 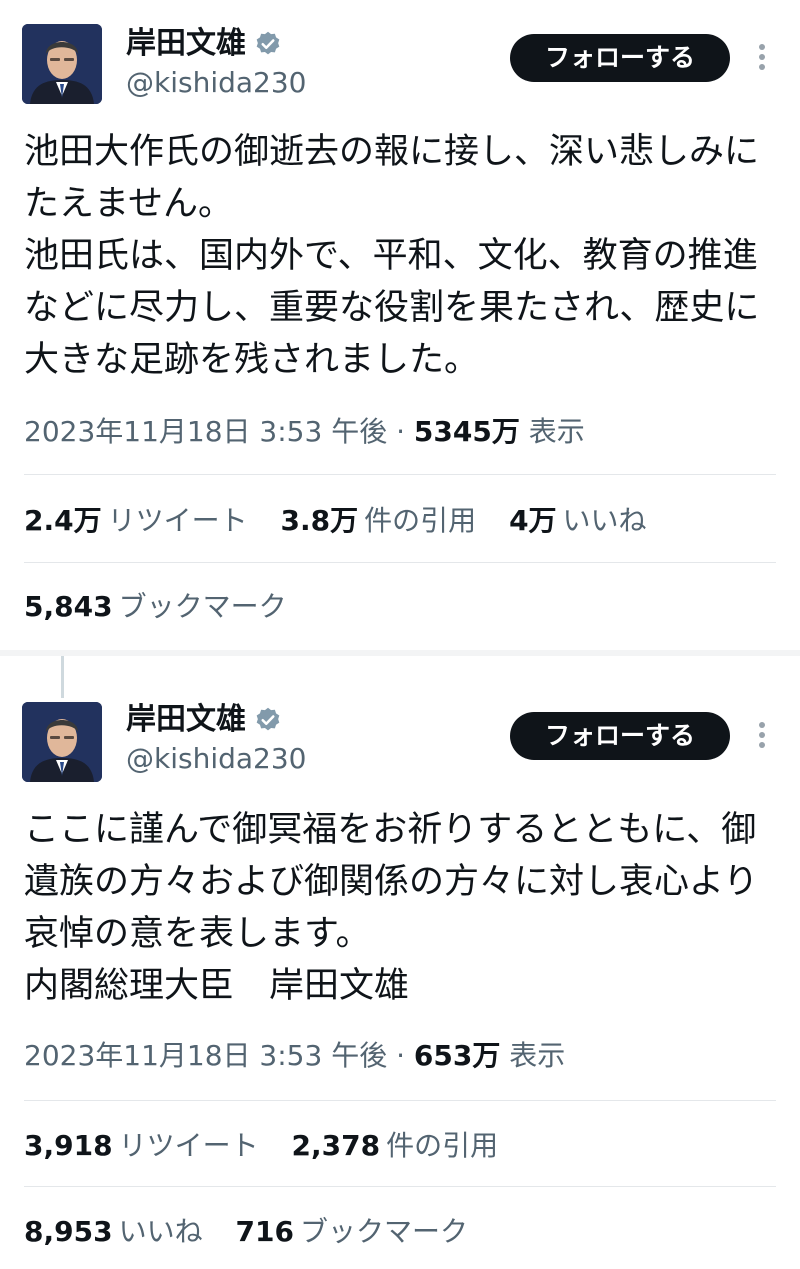 I want to click on tweet-meta: 2023年11月18日 3:53 午後 · 653万 表示, so click(x=294, y=1056).